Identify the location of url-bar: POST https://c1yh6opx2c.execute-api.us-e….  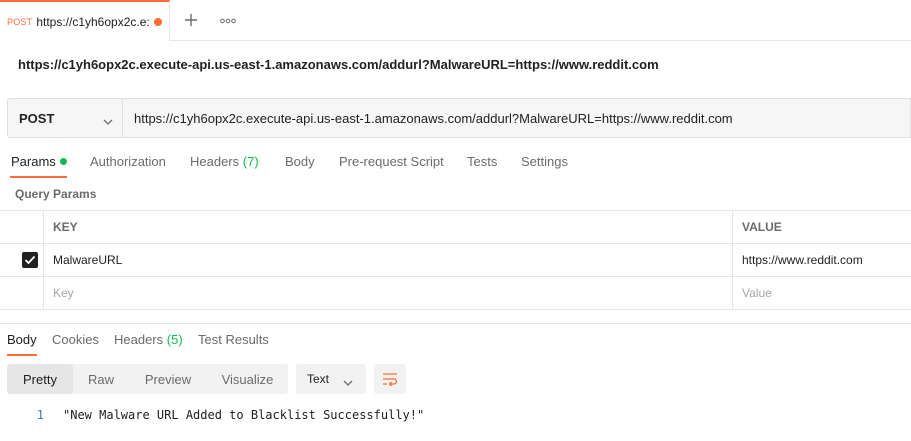
(459, 118).